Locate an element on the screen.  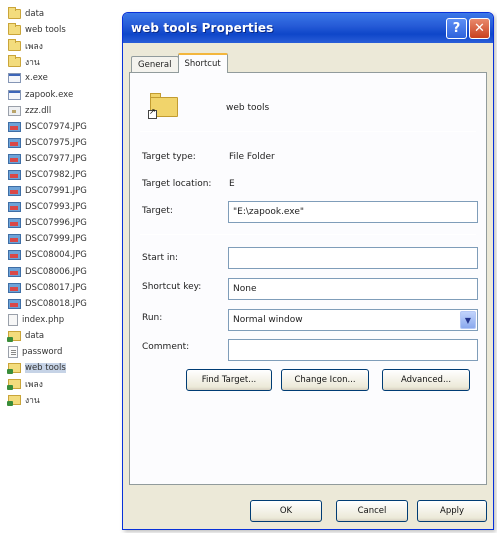
target-label: Target: is located at coordinates (157, 211).